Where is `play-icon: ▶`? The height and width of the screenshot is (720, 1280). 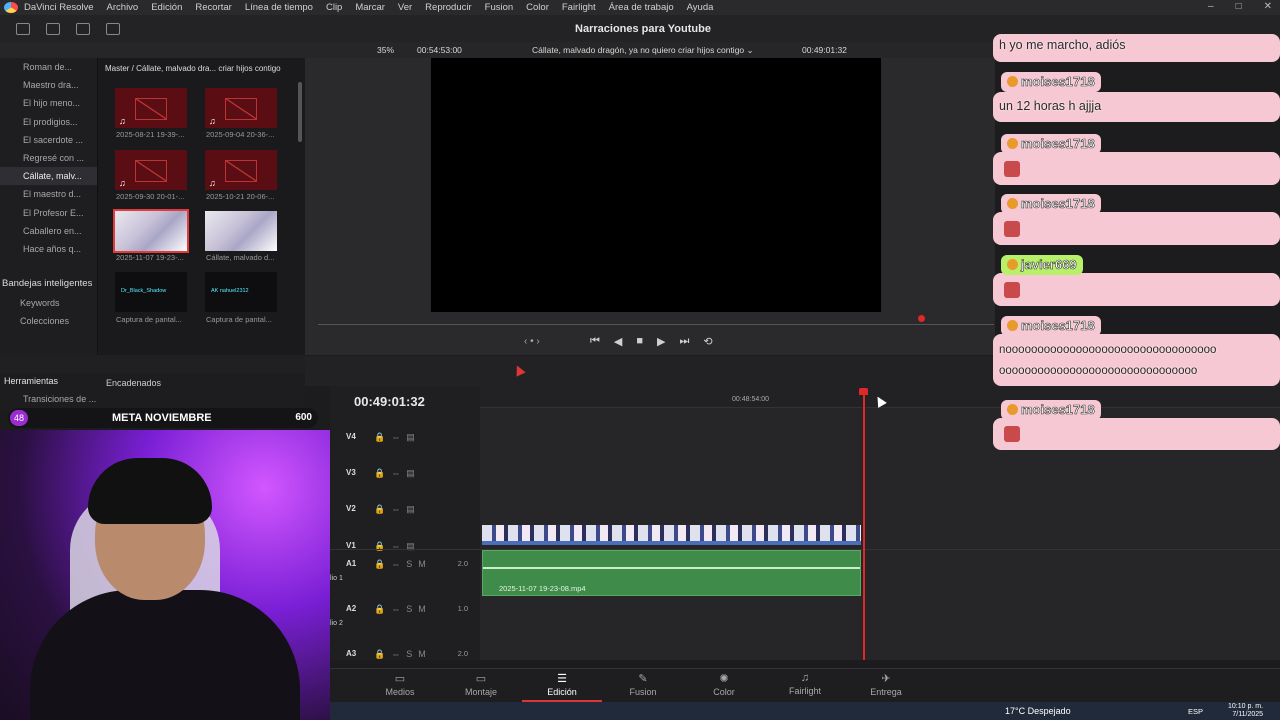
play-icon: ▶ is located at coordinates (661, 341).